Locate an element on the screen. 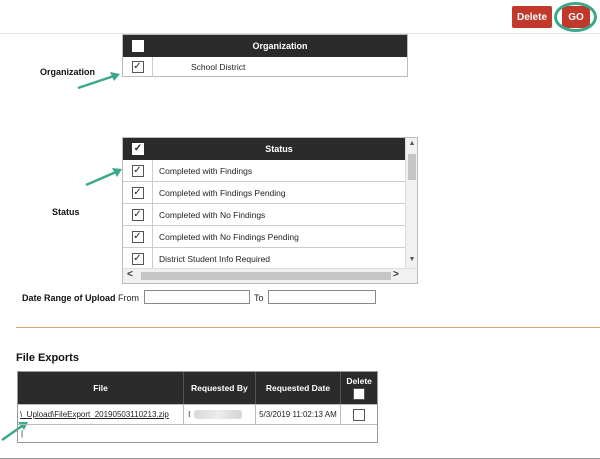  delete-row-checkbox is located at coordinates (359, 414).